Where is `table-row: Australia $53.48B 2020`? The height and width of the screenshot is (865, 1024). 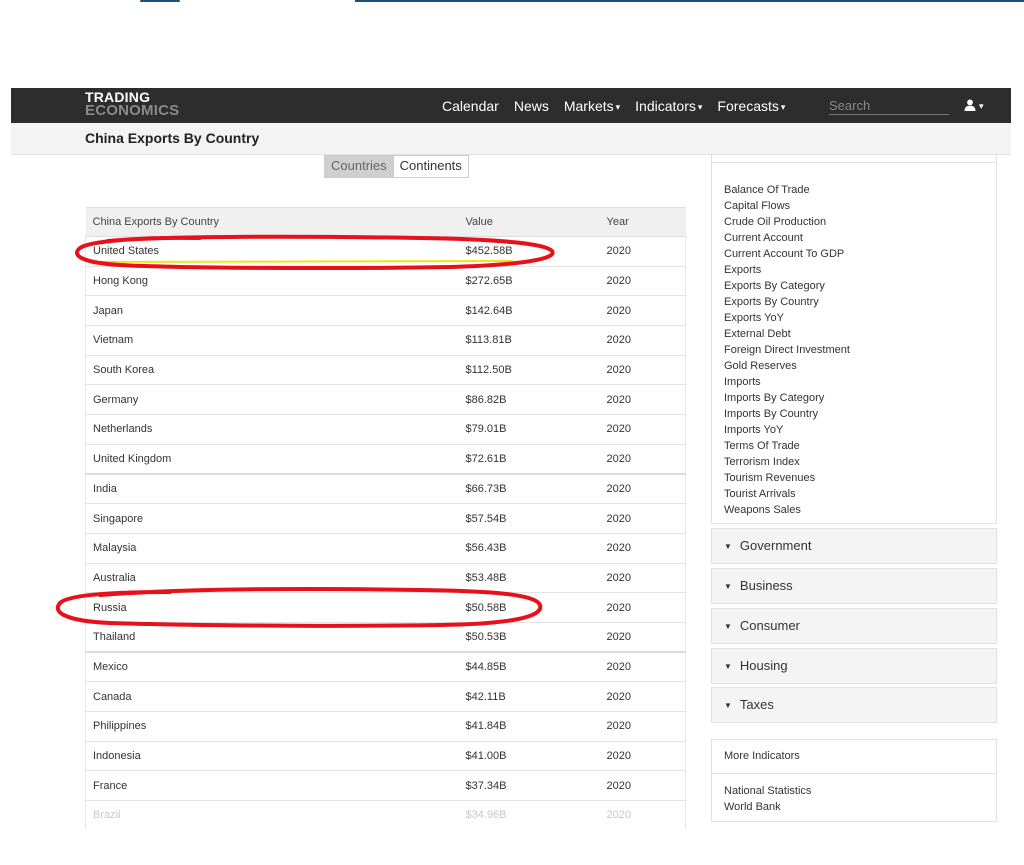
table-row: Australia $53.48B 2020 is located at coordinates (385, 578).